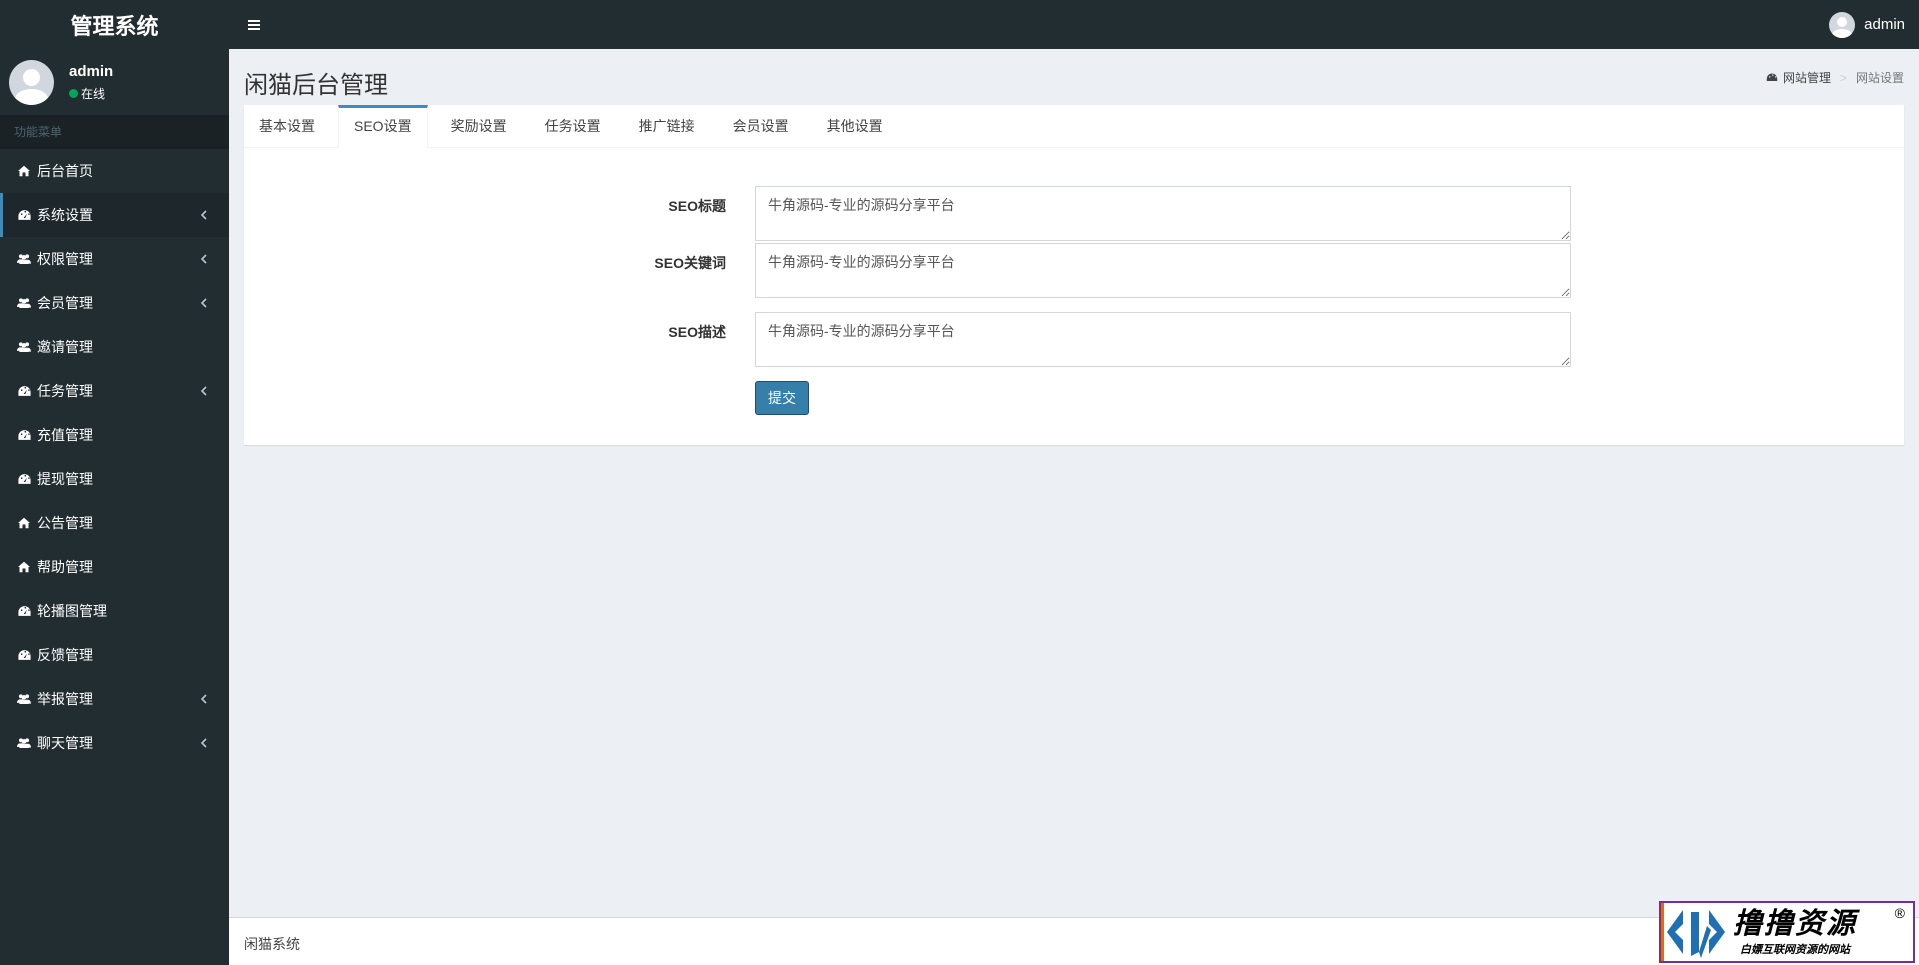 The height and width of the screenshot is (965, 1919). Describe the element at coordinates (1884, 24) in the screenshot. I see `header-user-name: admin` at that location.